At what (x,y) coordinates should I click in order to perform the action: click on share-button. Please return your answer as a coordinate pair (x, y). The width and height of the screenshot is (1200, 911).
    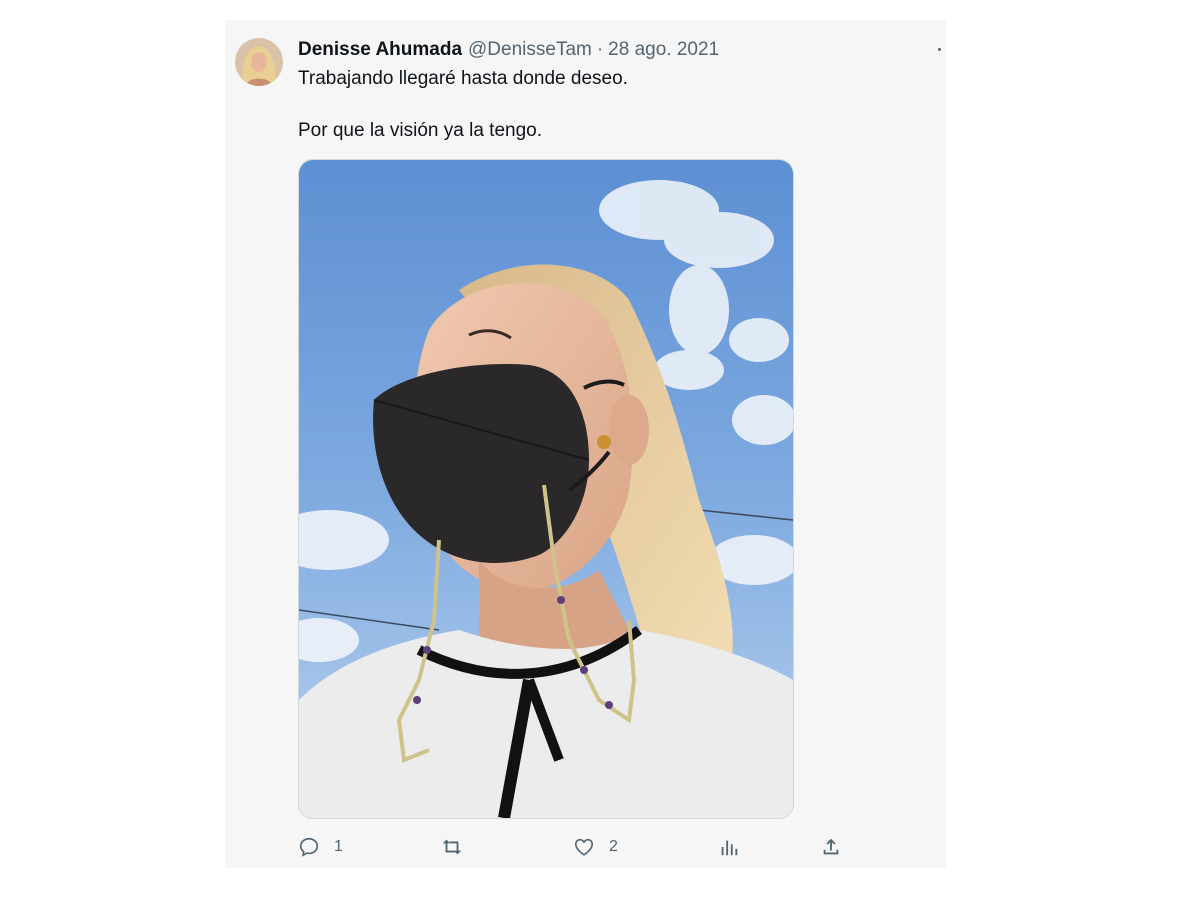
    Looking at the image, I should click on (831, 847).